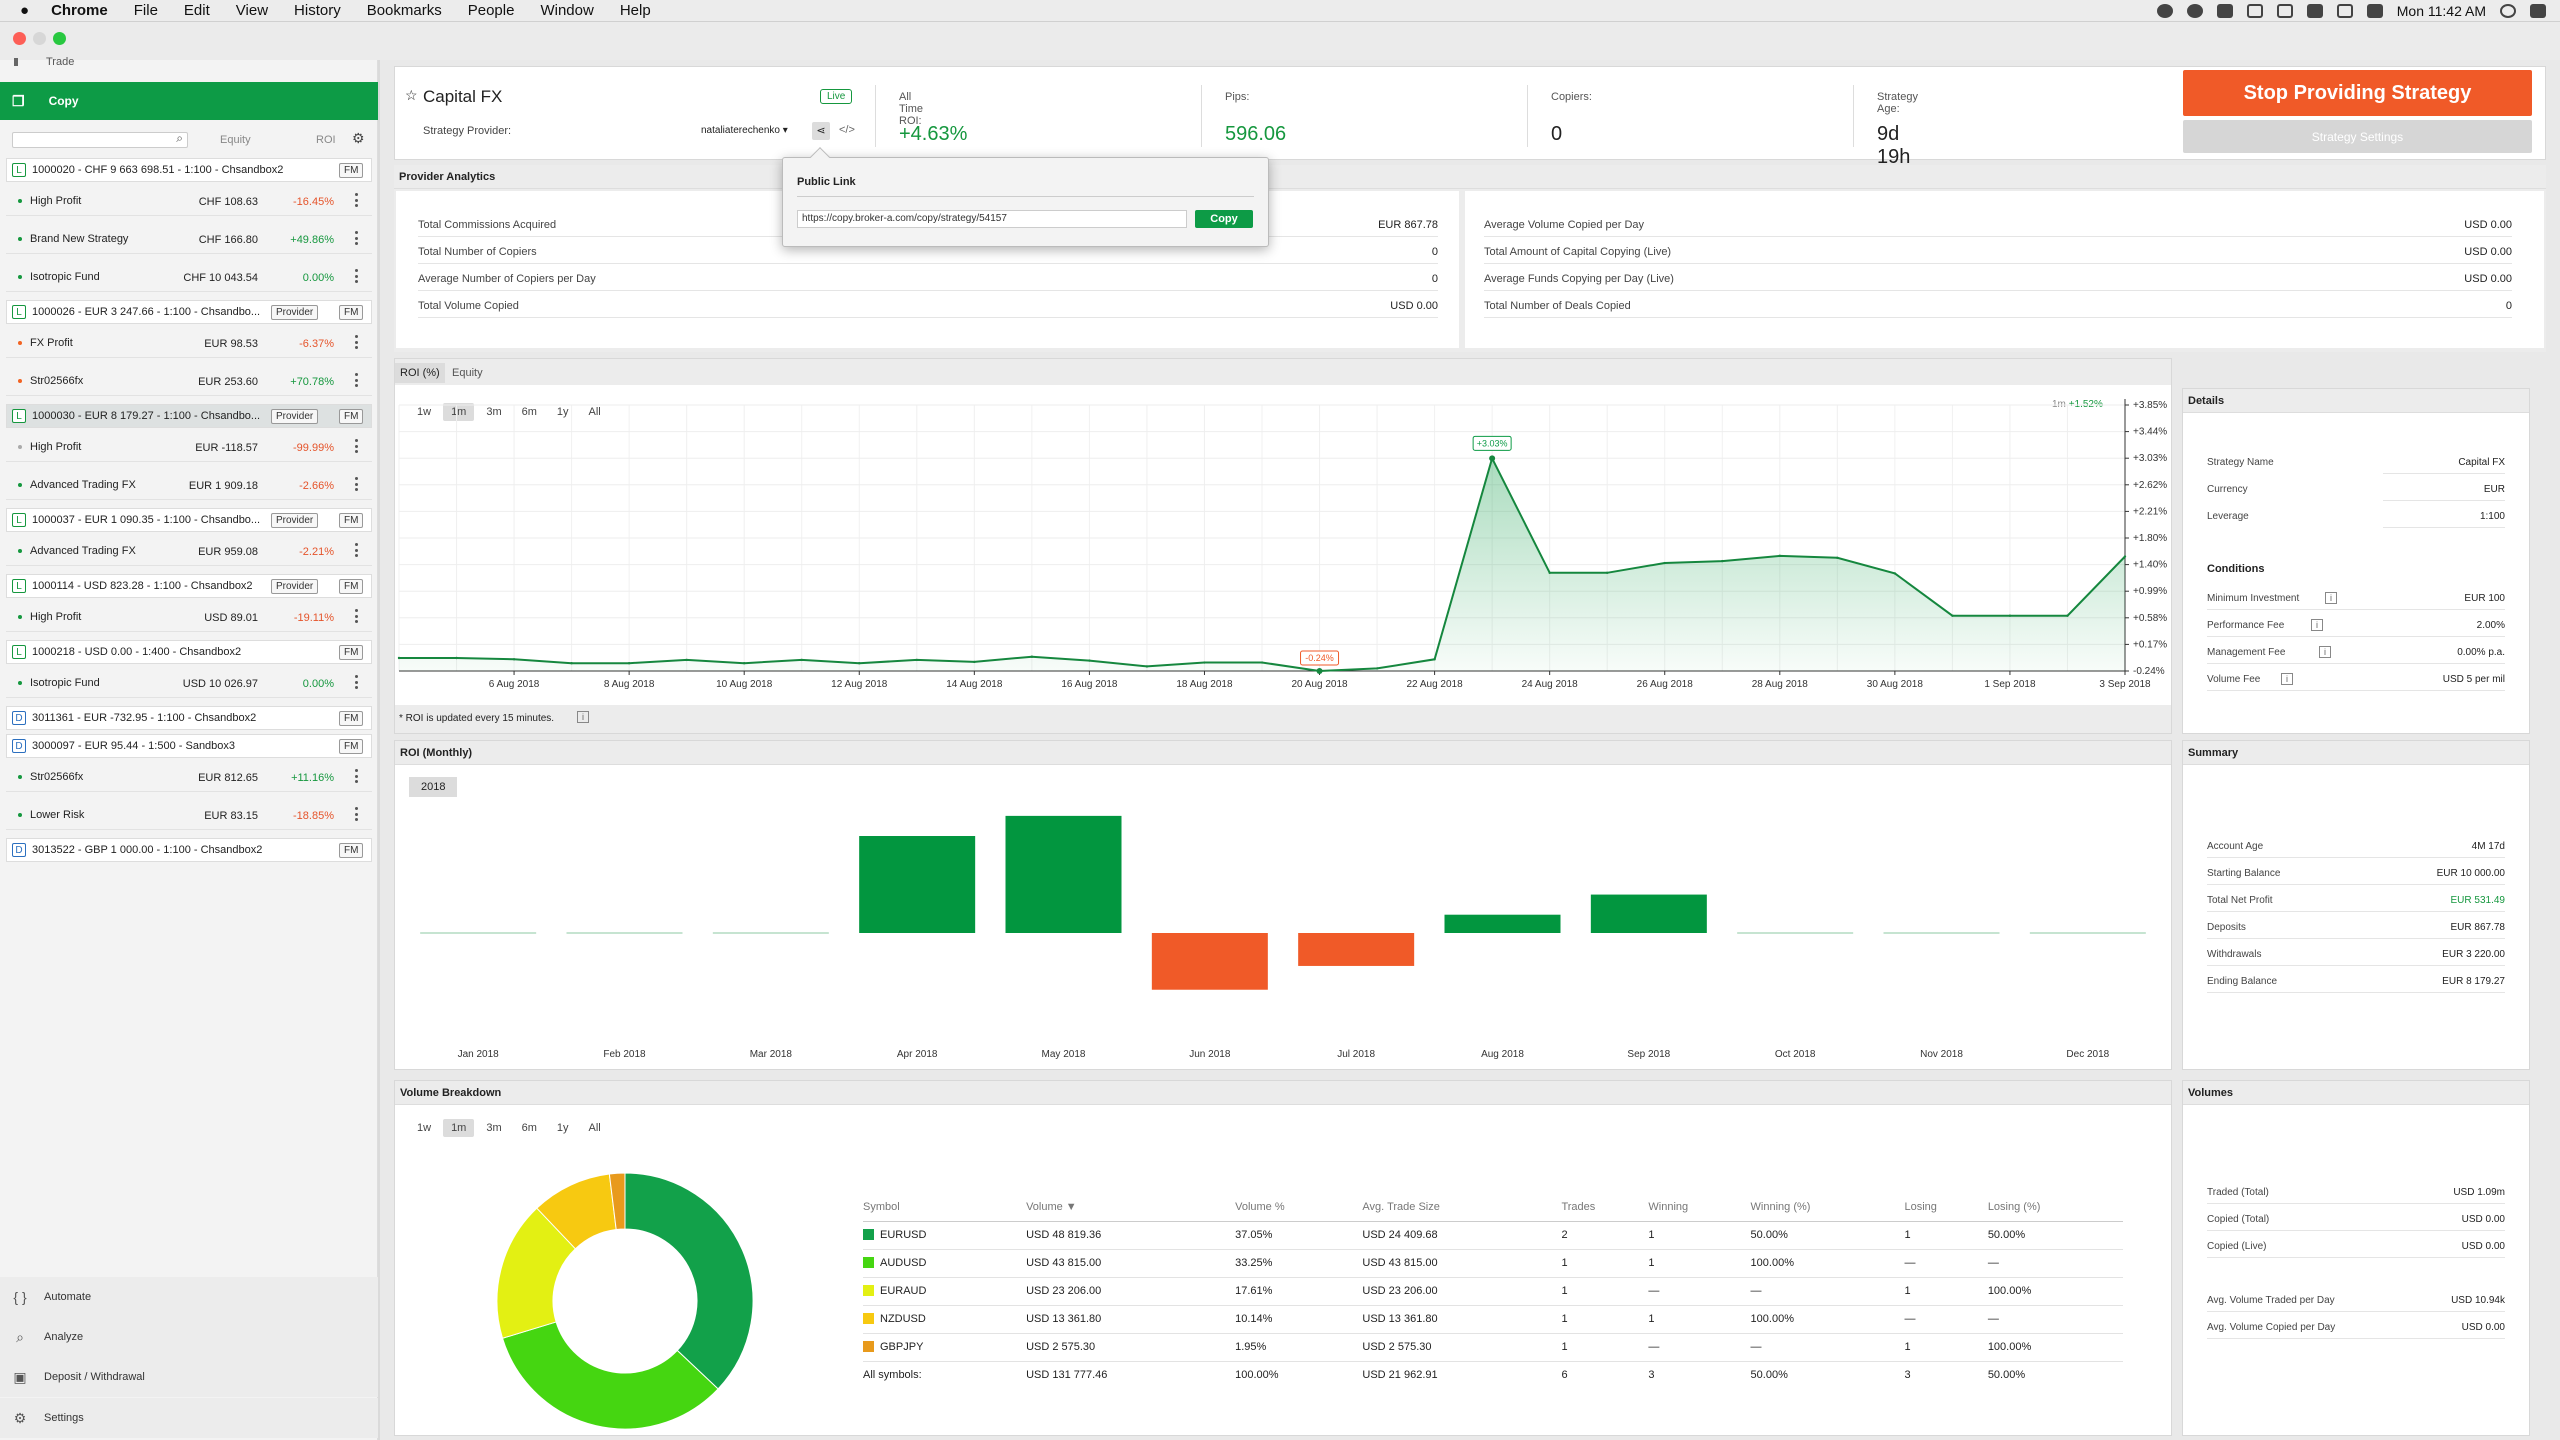 Image resolution: width=2560 pixels, height=1440 pixels. I want to click on range-3m: 3m, so click(493, 1128).